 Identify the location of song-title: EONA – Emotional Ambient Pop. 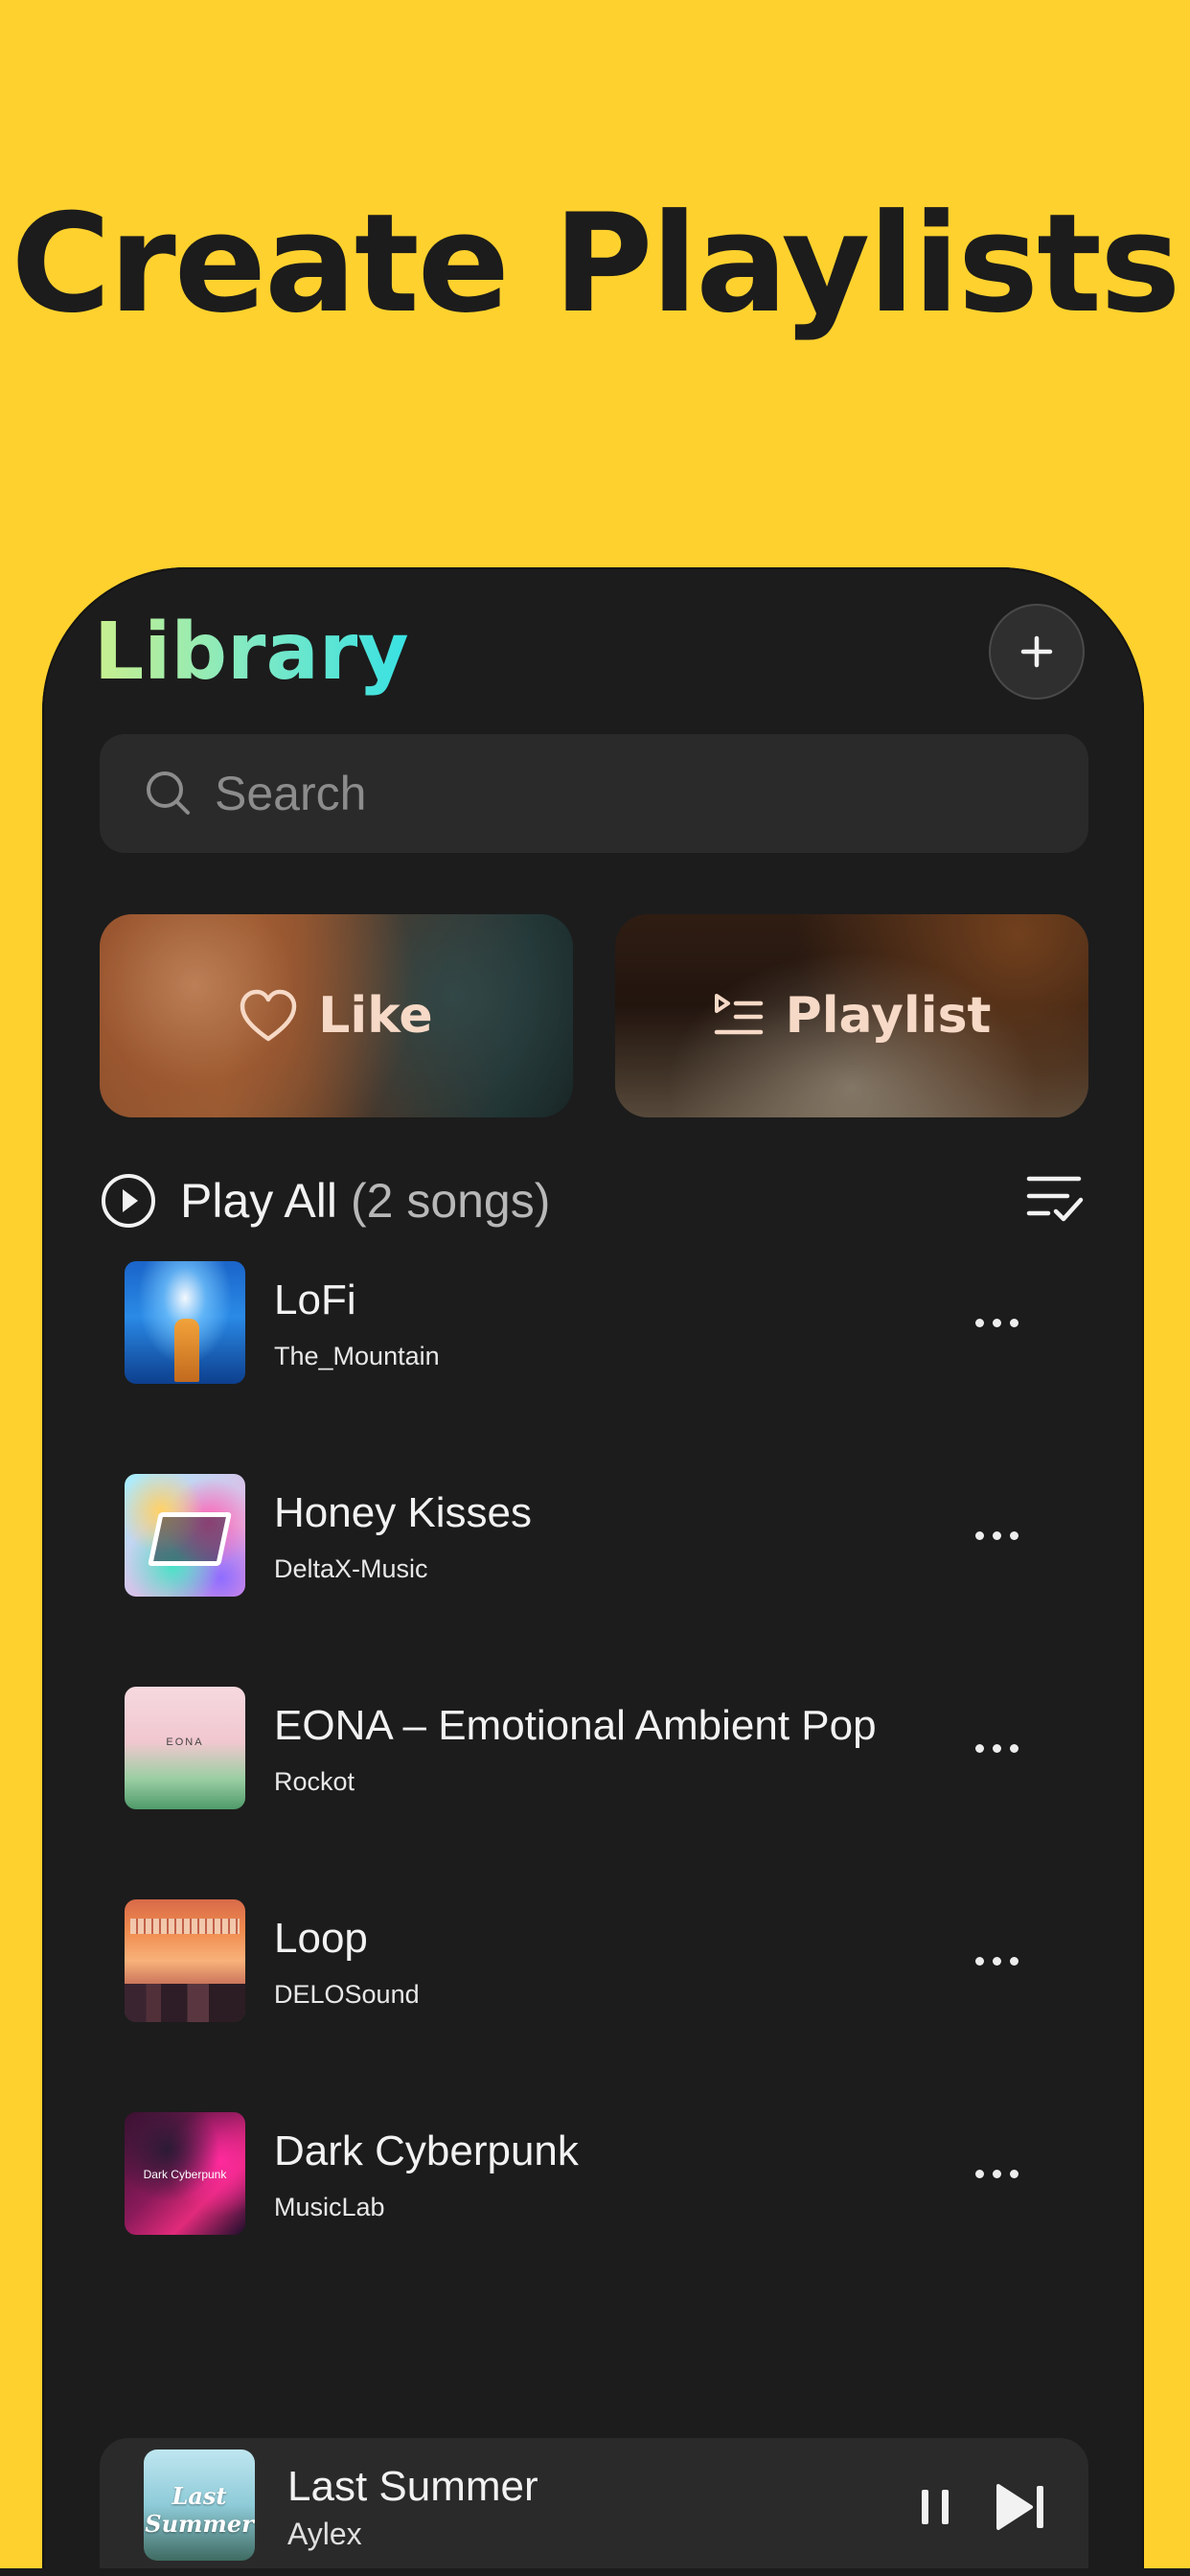
(575, 1725).